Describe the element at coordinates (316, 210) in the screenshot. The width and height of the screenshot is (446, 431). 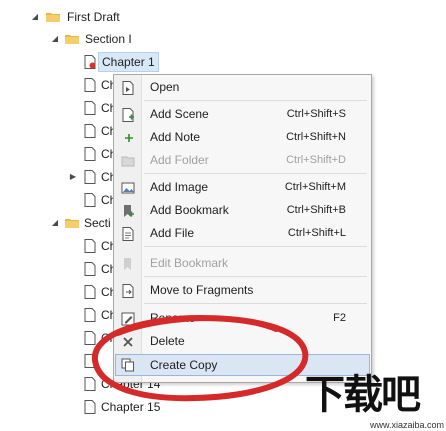
I see `menu-shortcut: Ctrl+Shift+B` at that location.